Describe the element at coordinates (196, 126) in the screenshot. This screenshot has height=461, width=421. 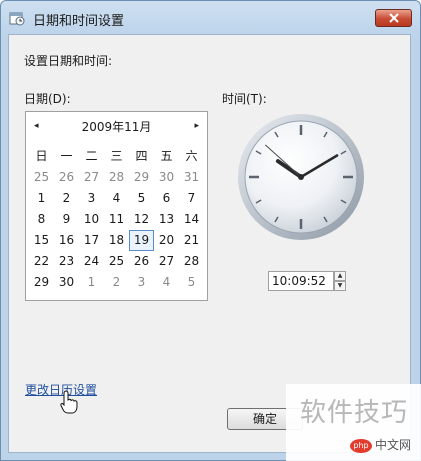
I see `next-month-button: ▸` at that location.